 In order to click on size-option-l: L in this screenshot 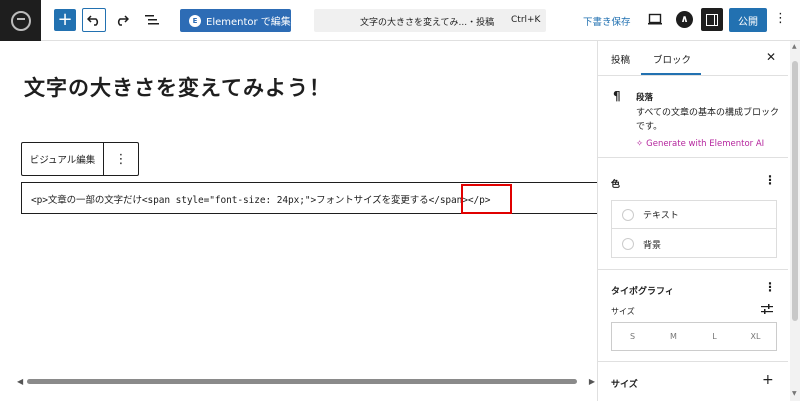, I will do `click(714, 336)`.